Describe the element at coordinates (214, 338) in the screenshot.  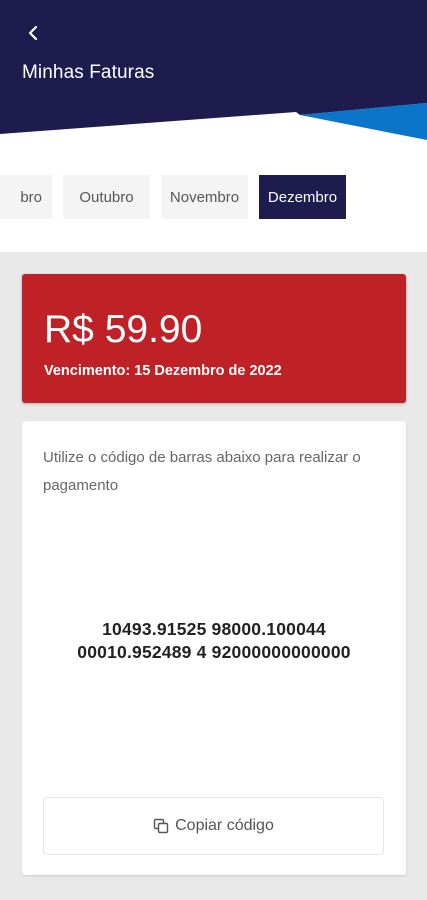
I see `invoice-amount-card: R$ 59.90 Vencimento: 15 Dezembro de 2022` at that location.